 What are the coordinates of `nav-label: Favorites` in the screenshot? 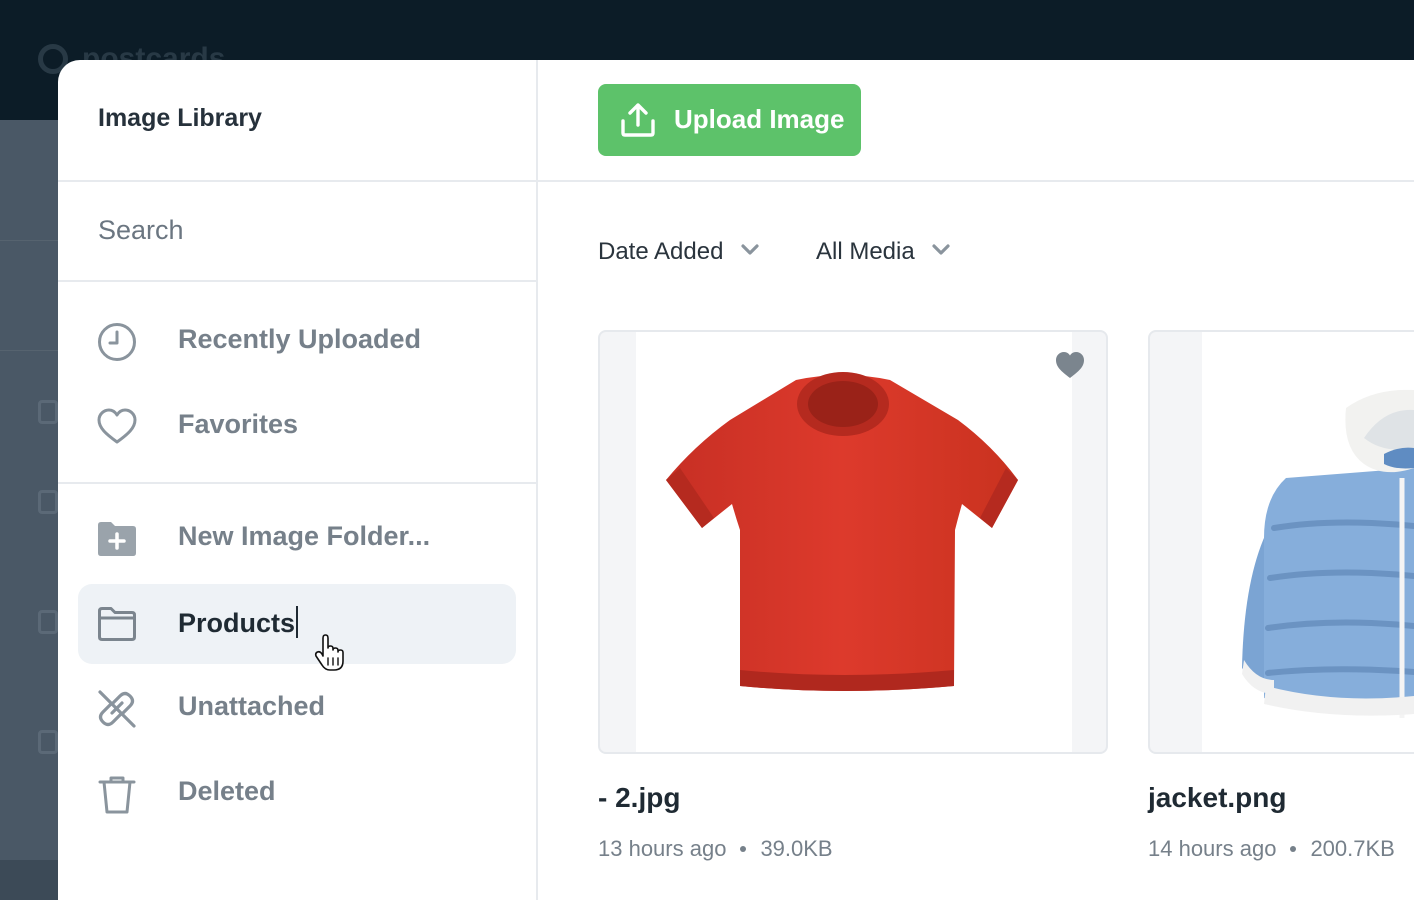 It's located at (238, 424).